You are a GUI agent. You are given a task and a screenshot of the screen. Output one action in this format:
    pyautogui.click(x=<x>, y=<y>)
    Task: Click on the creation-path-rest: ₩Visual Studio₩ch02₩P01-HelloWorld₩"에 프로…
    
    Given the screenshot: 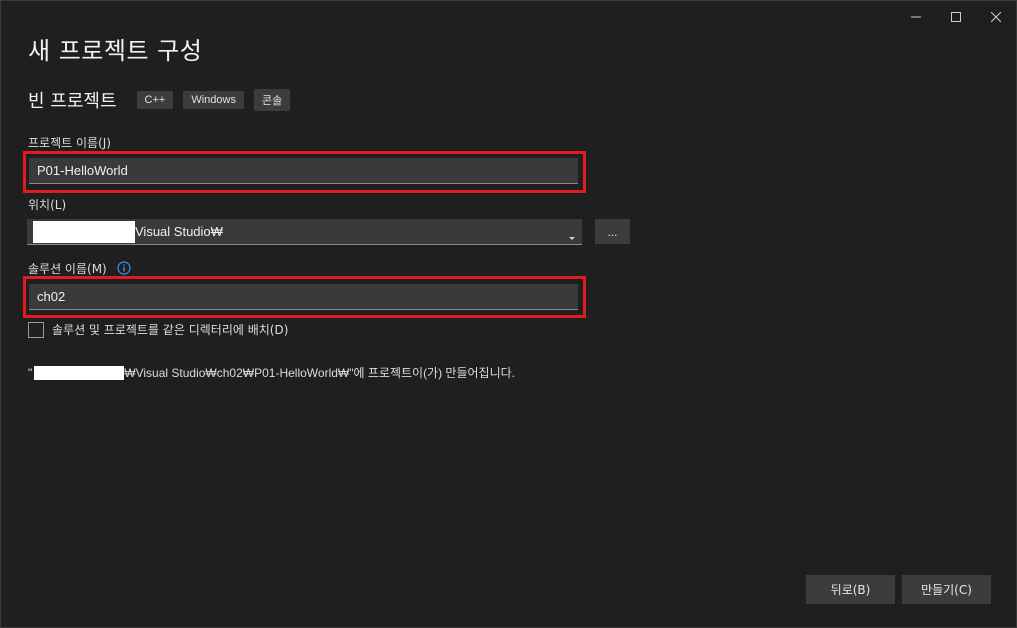 What is the action you would take?
    pyautogui.click(x=320, y=373)
    